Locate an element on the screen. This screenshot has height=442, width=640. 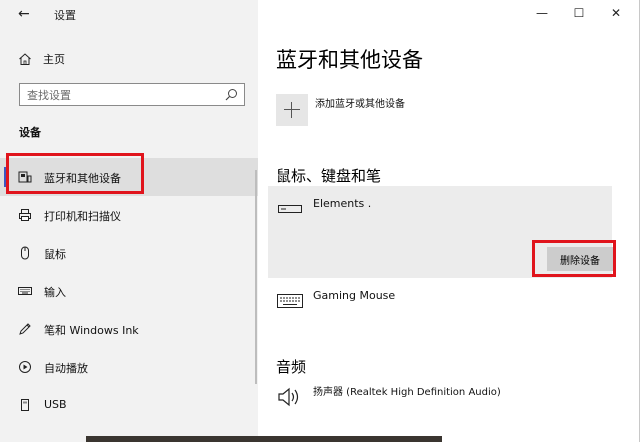
pen-icon is located at coordinates (25, 329).